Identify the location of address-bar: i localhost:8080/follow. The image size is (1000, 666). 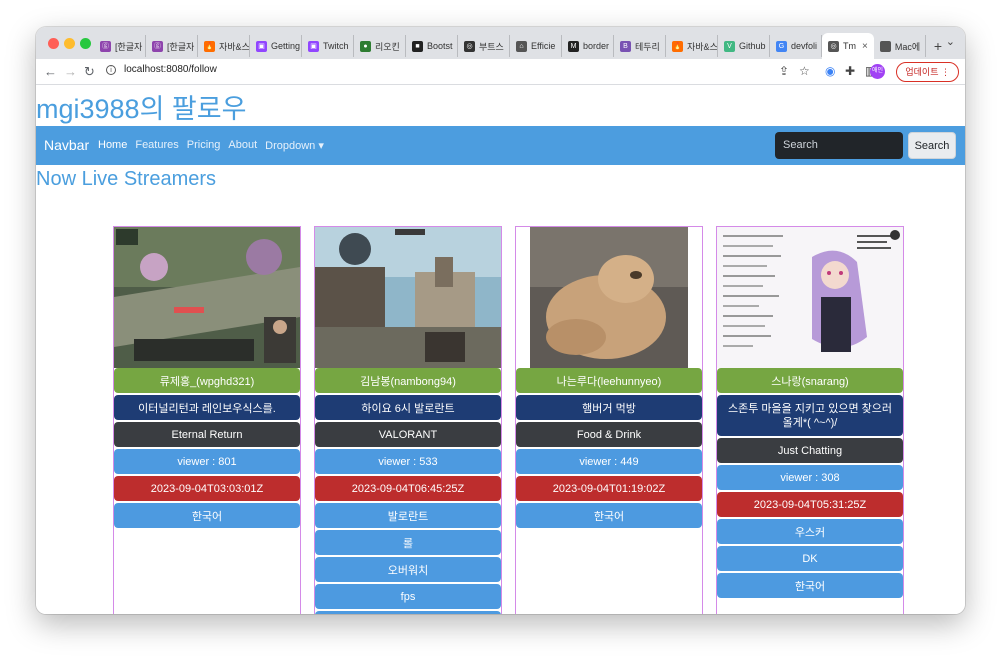
(161, 69).